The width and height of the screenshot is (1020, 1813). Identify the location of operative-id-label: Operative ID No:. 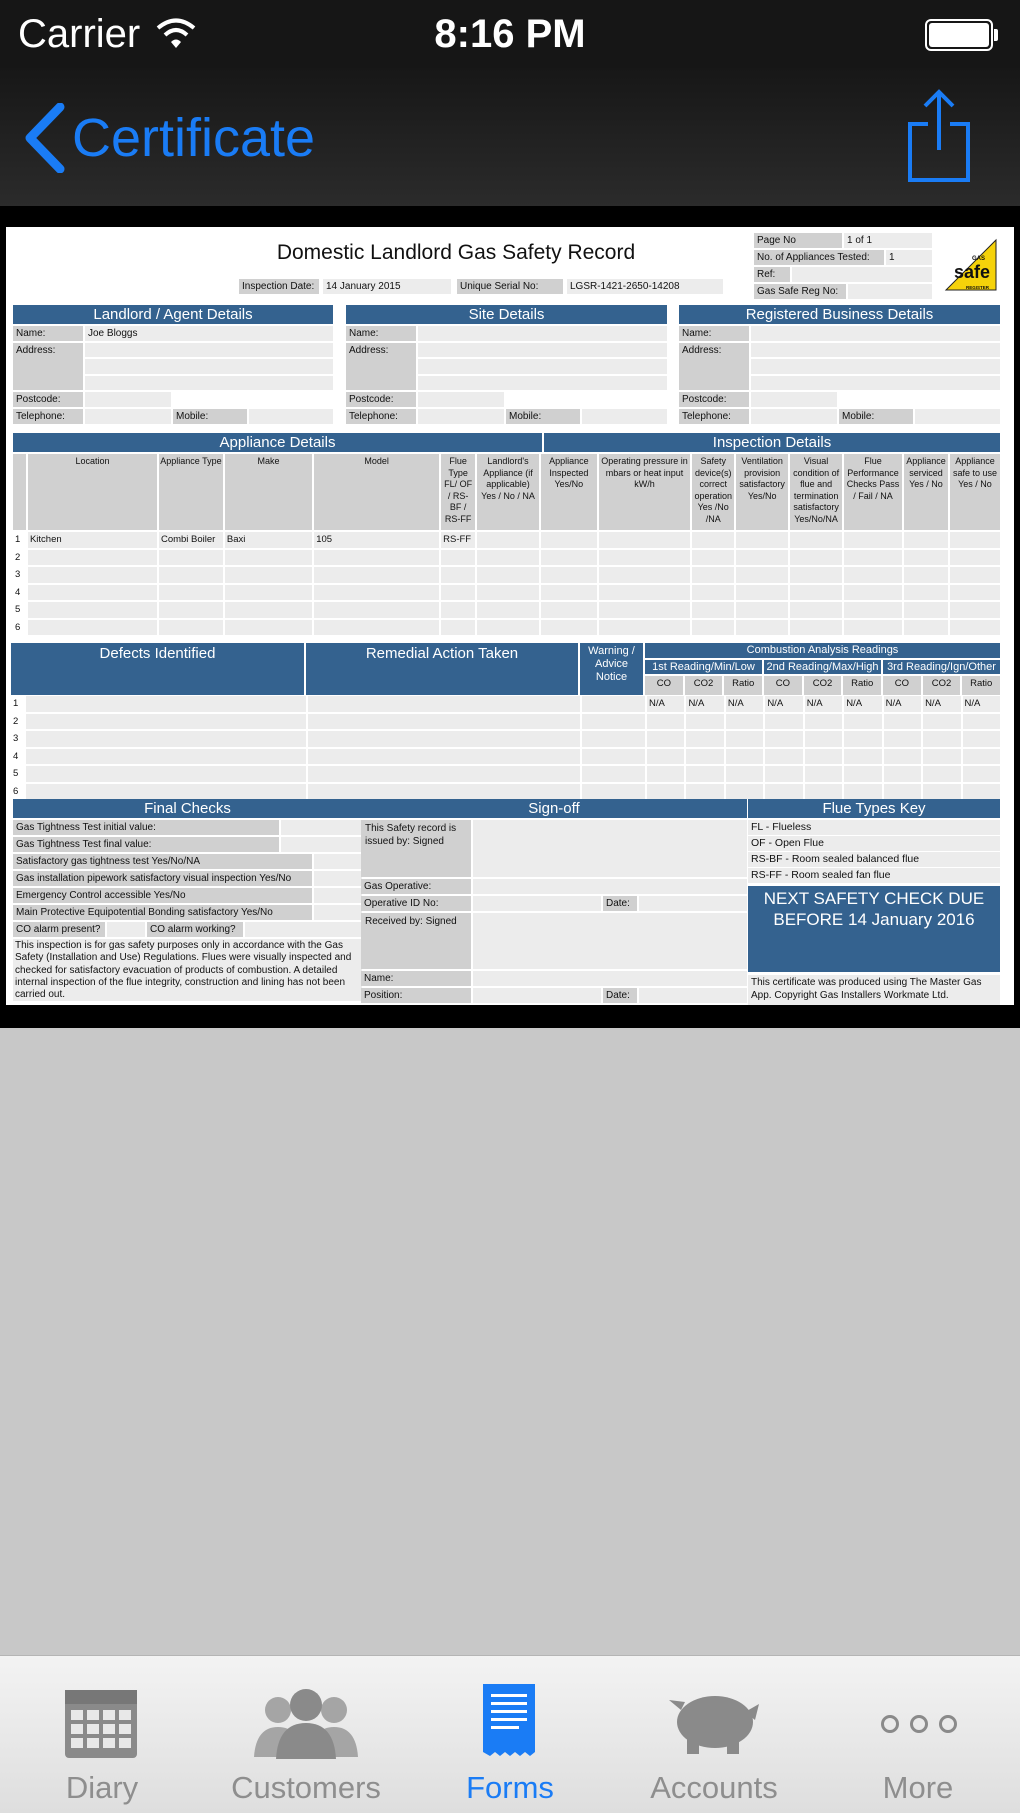
(416, 903).